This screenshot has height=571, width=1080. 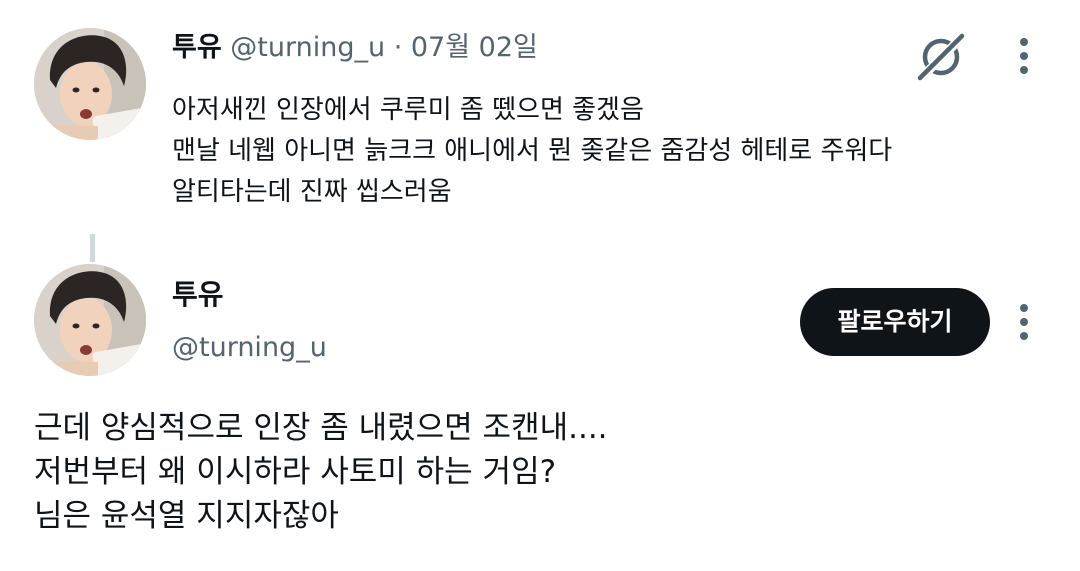 I want to click on follow-button: 팔로우하기, so click(x=895, y=322).